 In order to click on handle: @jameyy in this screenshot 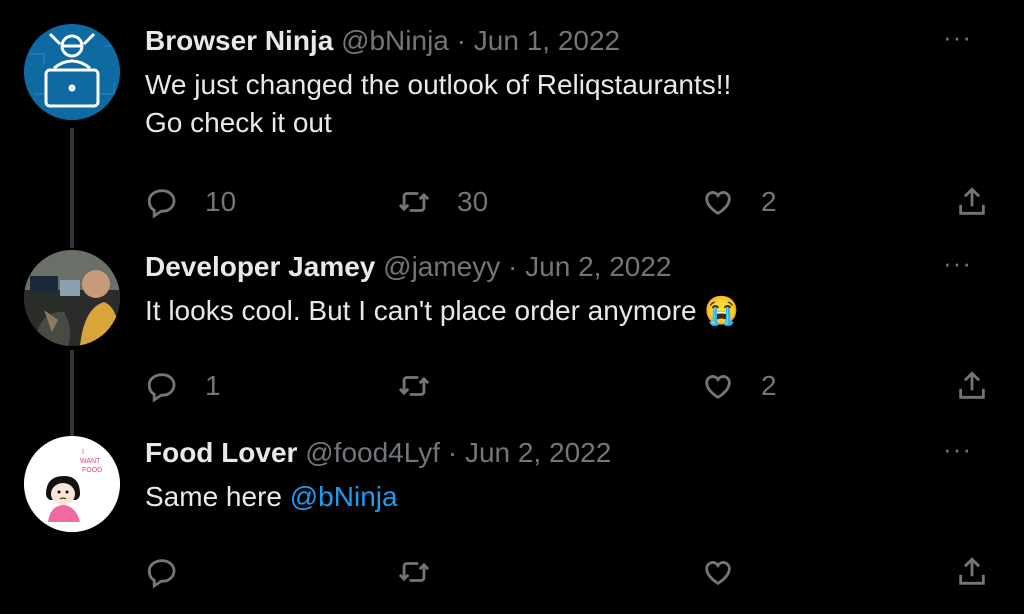, I will do `click(441, 266)`.